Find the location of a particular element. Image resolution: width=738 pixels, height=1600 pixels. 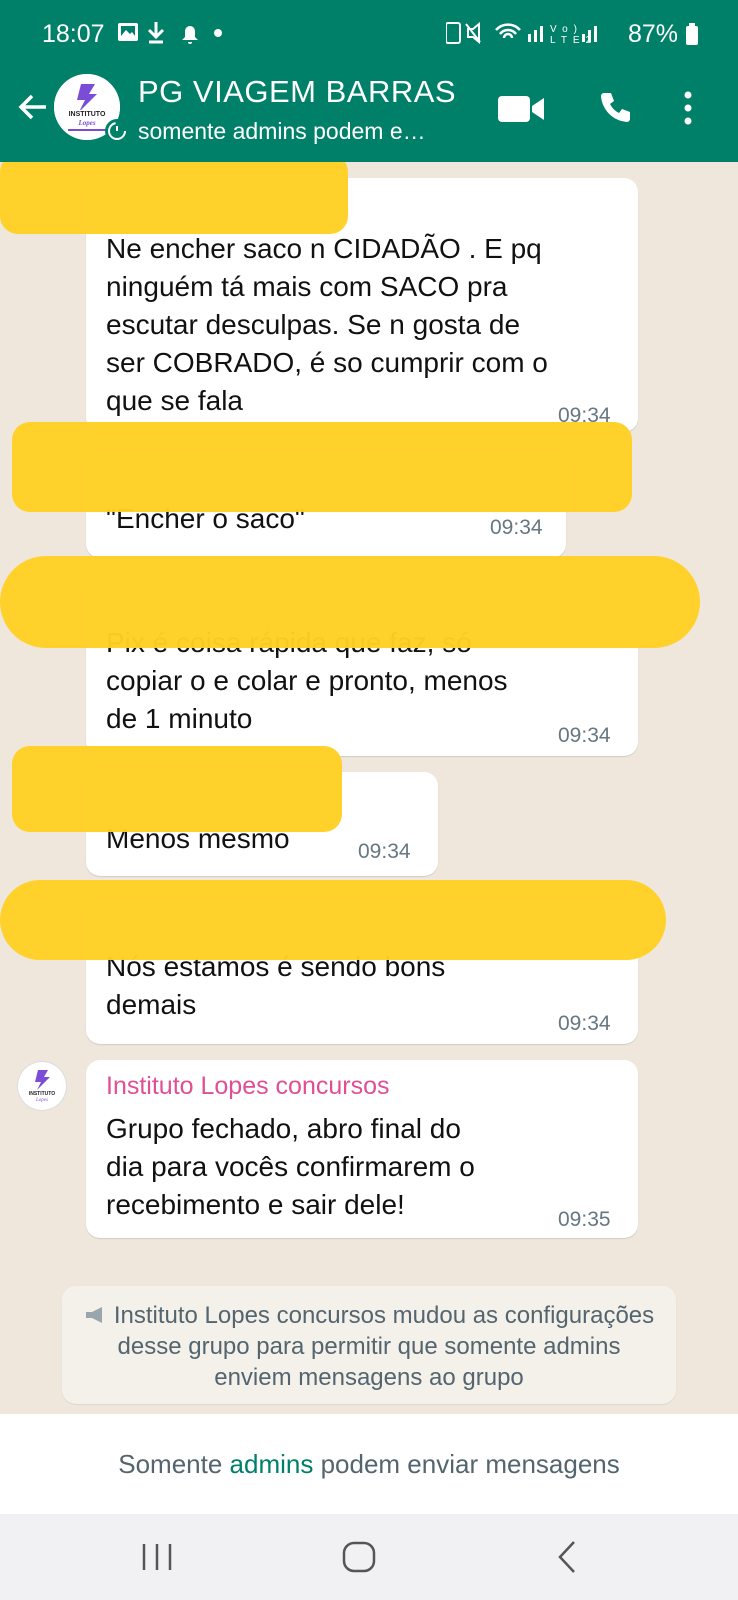

message-time: 09:35 is located at coordinates (584, 1219).